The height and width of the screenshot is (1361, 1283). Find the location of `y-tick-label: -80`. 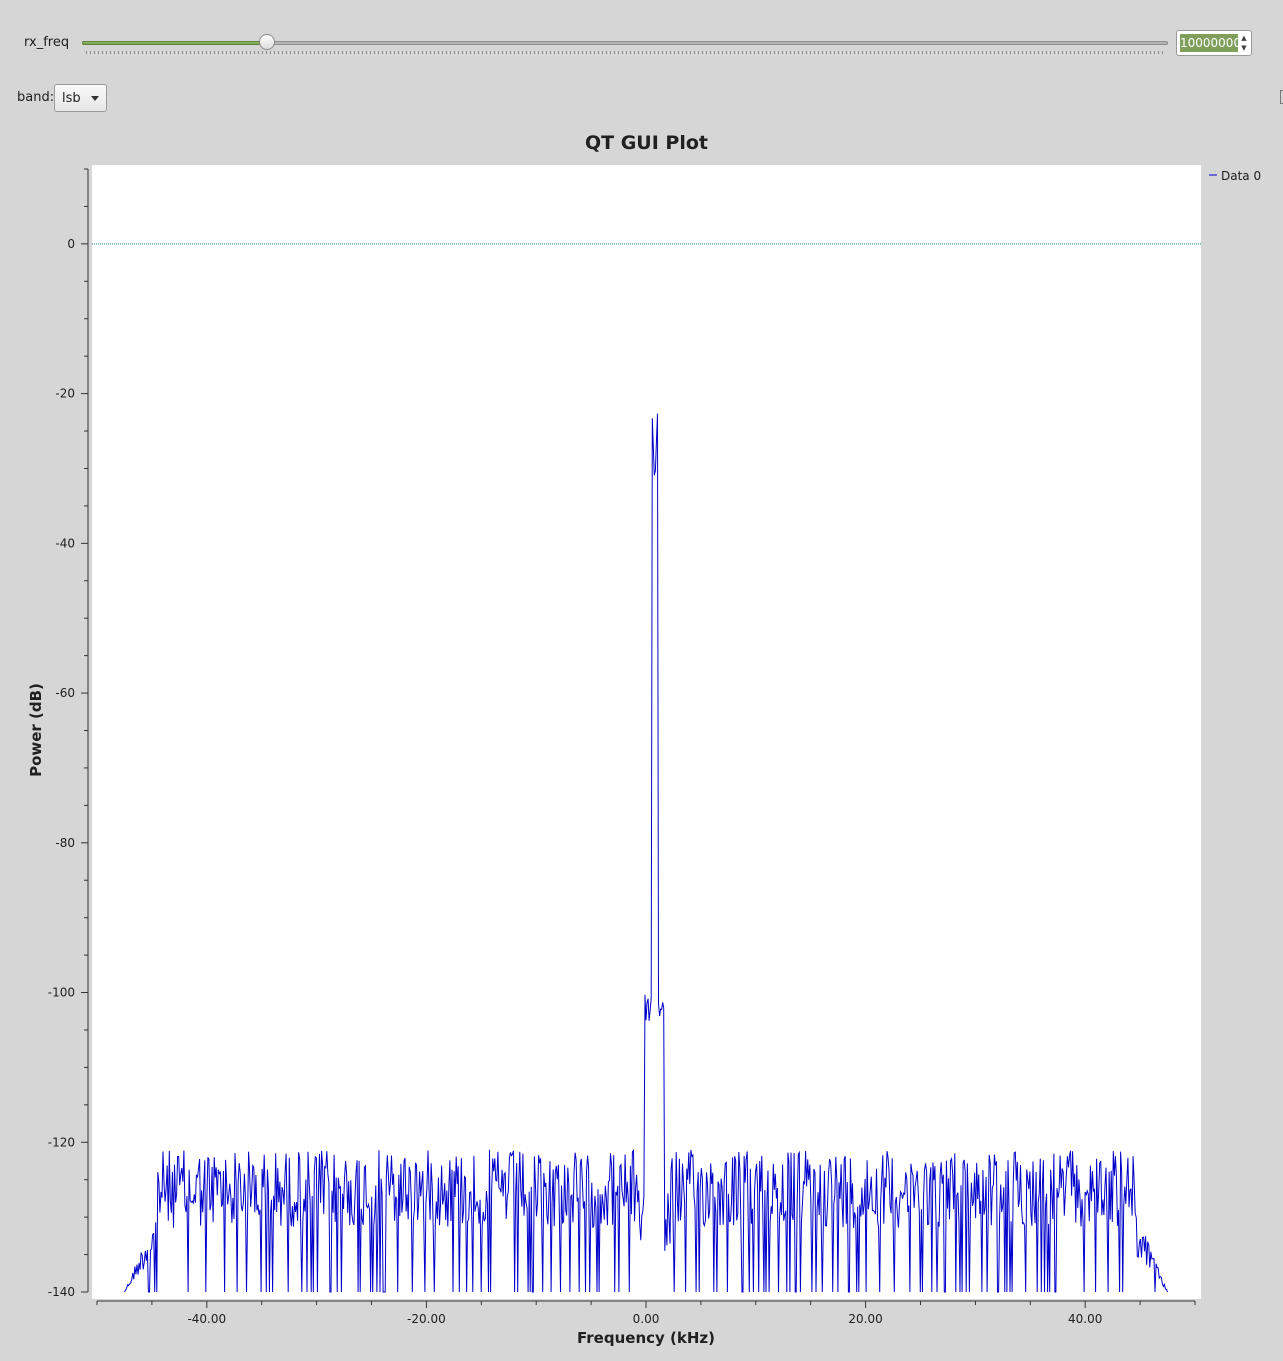

y-tick-label: -80 is located at coordinates (65, 843).